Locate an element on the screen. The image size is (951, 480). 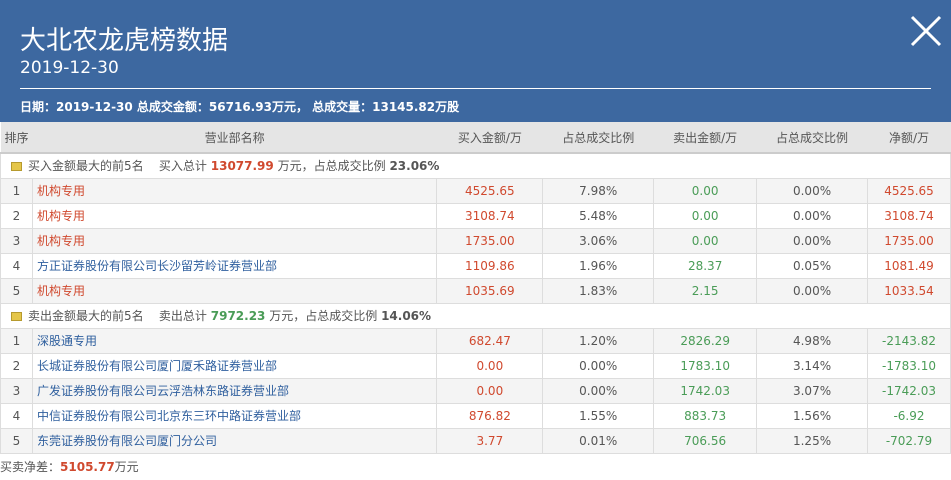
sell-amount: 1742.03 is located at coordinates (705, 390).